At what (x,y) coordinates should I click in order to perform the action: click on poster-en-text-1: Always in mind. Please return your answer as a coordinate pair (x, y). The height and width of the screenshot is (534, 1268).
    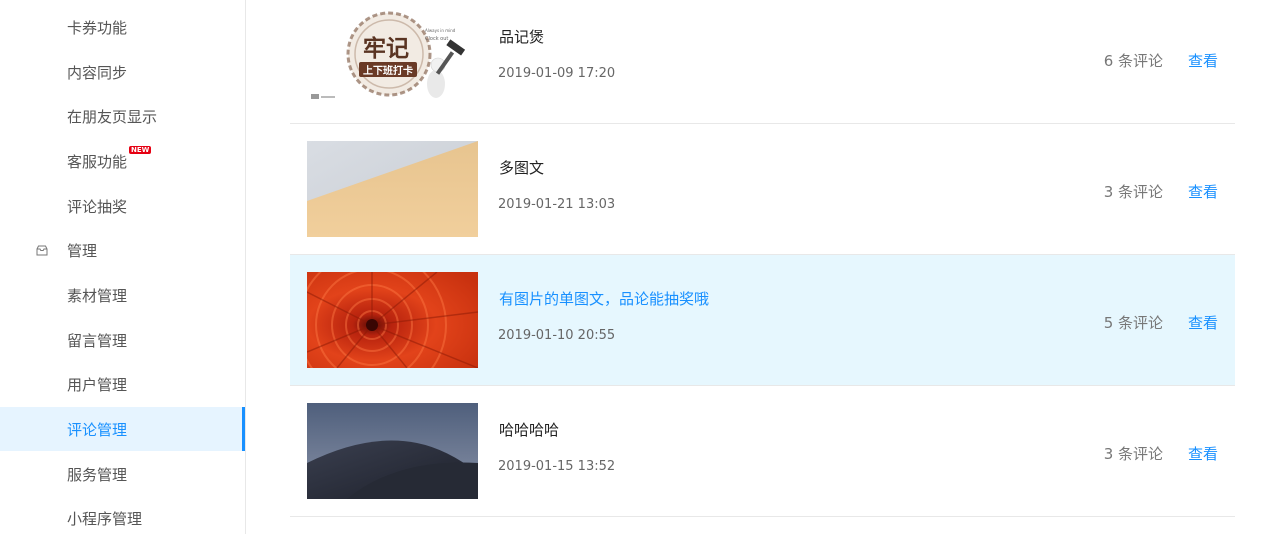
    Looking at the image, I should click on (440, 30).